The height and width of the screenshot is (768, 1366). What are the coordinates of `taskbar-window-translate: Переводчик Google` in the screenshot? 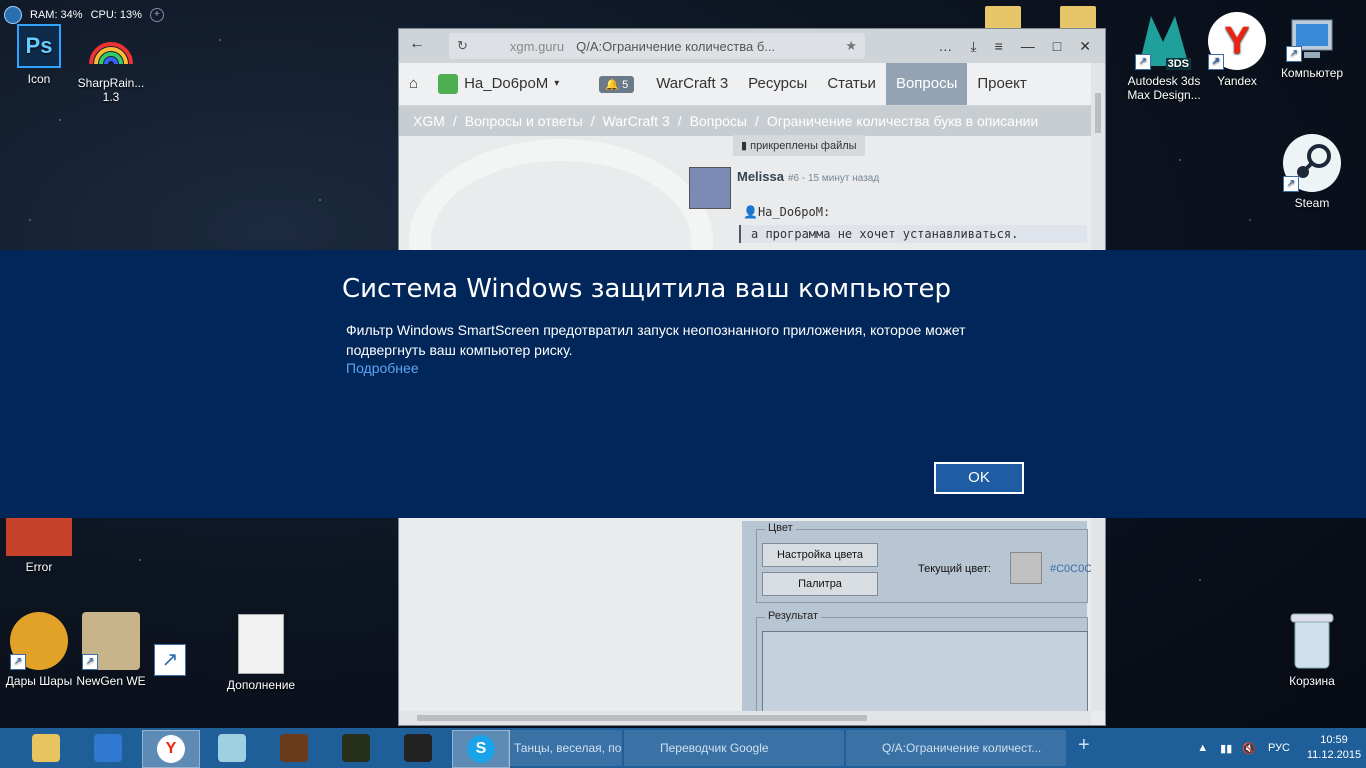 It's located at (734, 748).